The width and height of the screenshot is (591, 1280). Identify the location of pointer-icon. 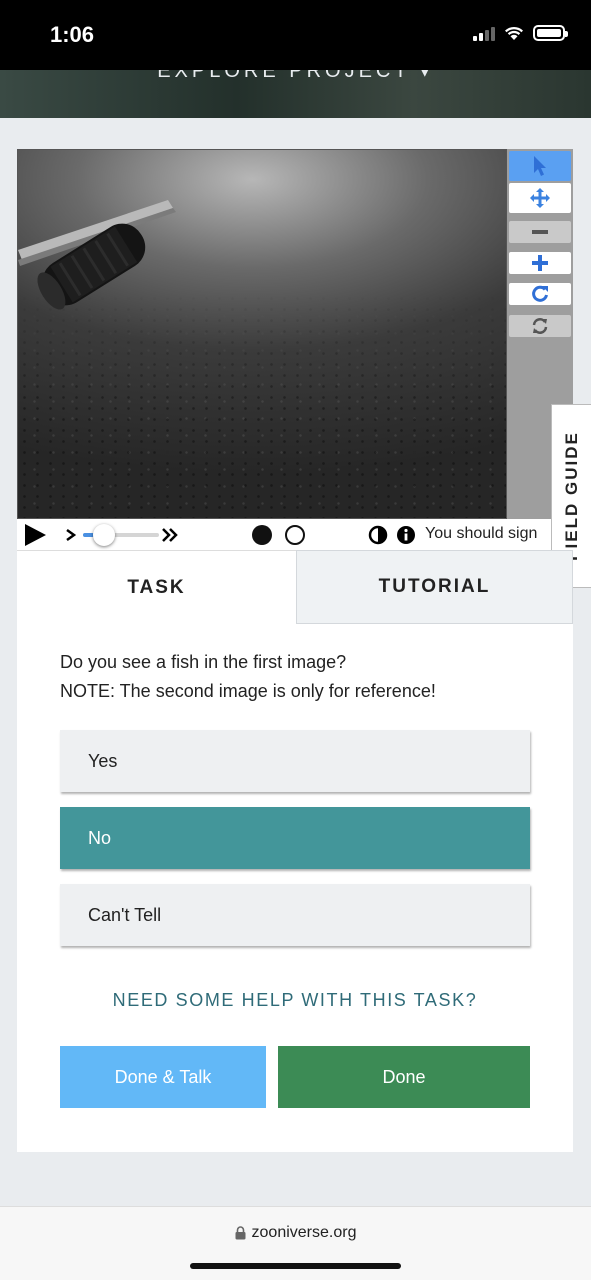
(540, 166).